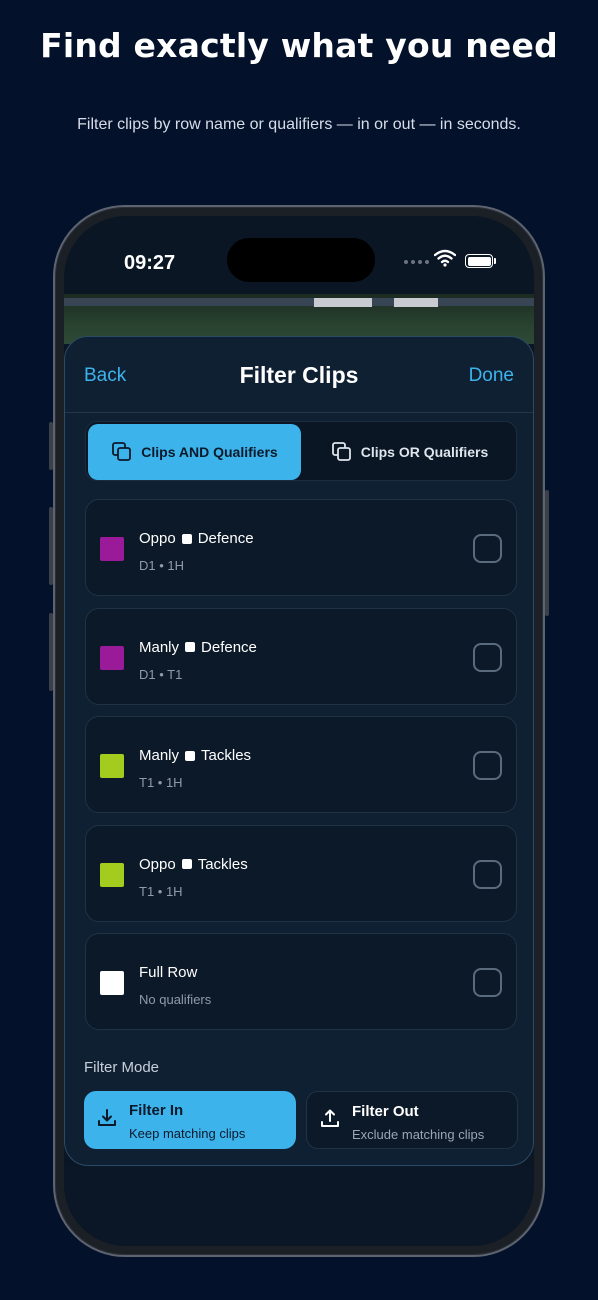 The image size is (598, 1300). I want to click on row-team: Full Row, so click(168, 972).